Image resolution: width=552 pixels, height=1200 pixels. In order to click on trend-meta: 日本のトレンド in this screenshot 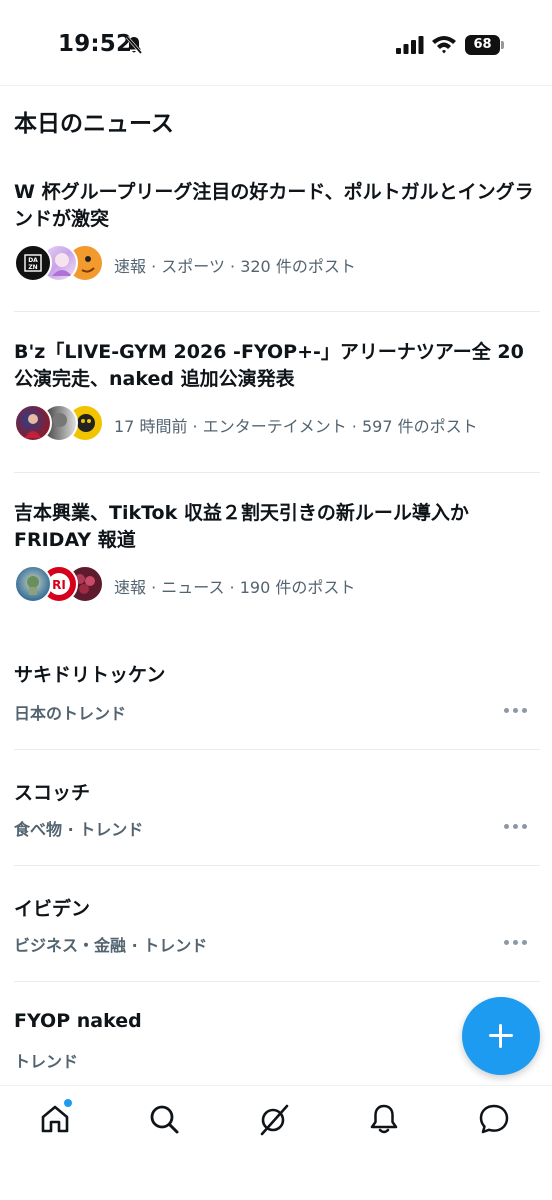, I will do `click(70, 713)`.